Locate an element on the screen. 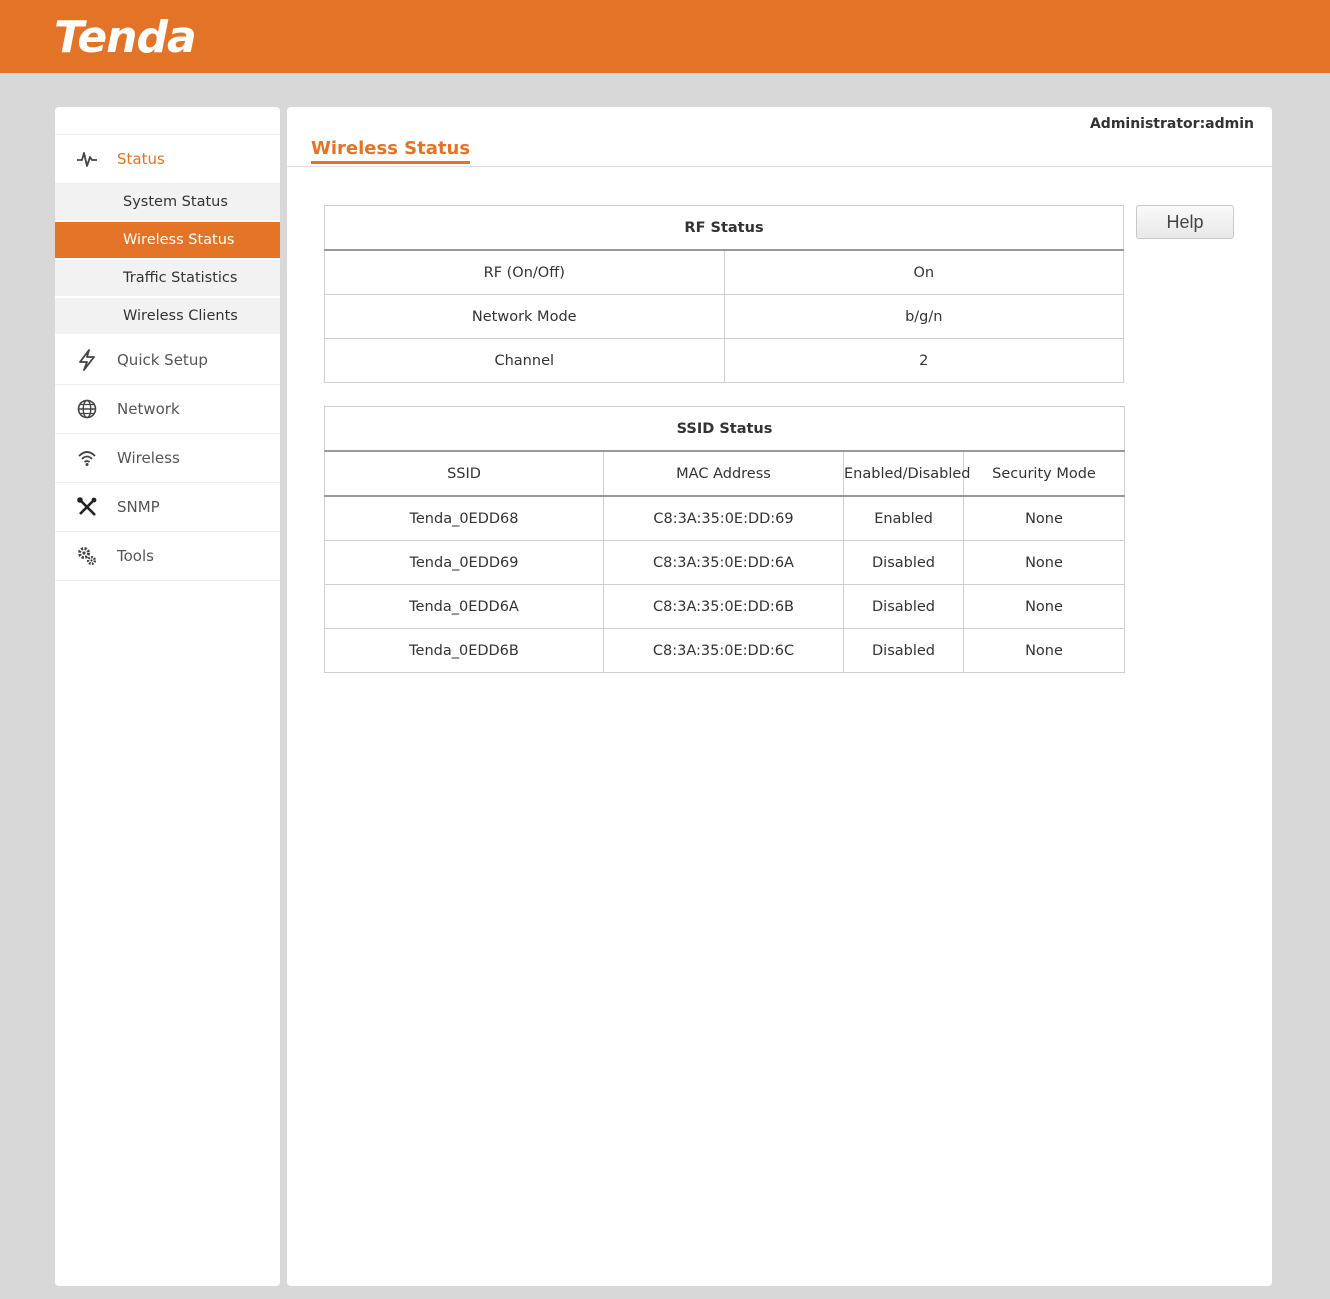 This screenshot has width=1330, height=1299. sidebar-item-label: Wireless is located at coordinates (148, 458).